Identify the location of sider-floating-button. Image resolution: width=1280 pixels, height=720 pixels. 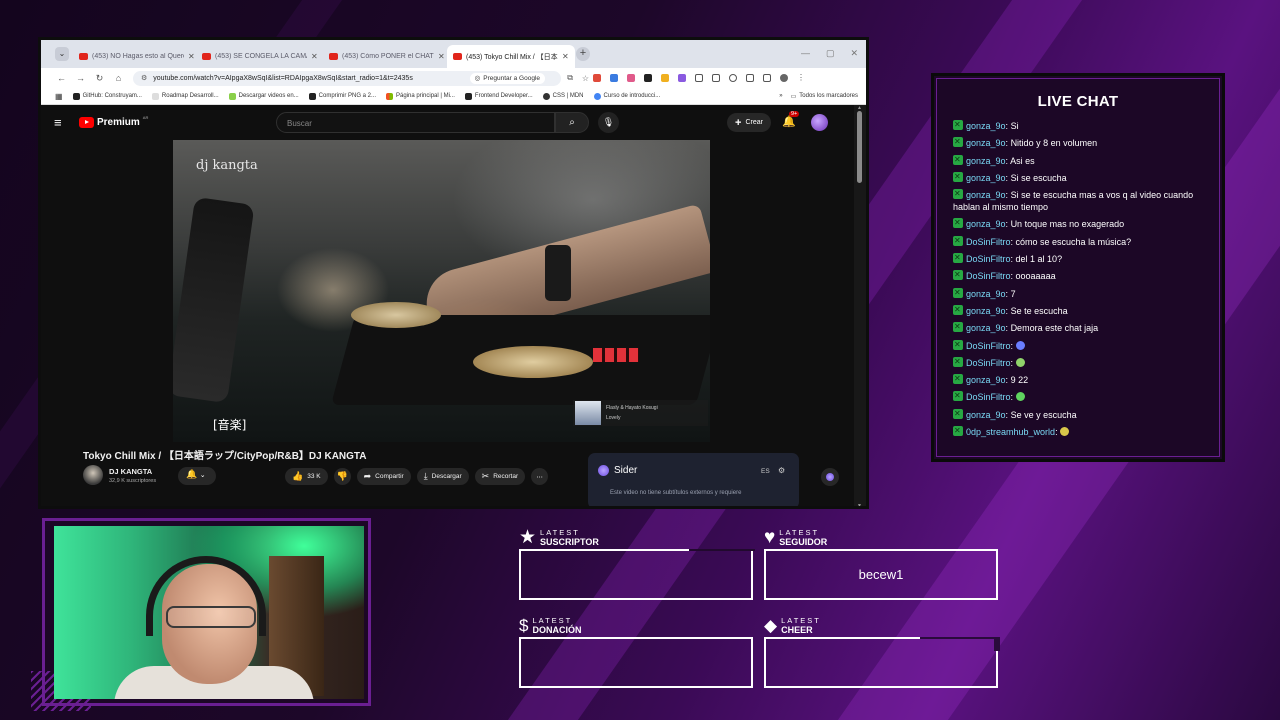
(830, 477).